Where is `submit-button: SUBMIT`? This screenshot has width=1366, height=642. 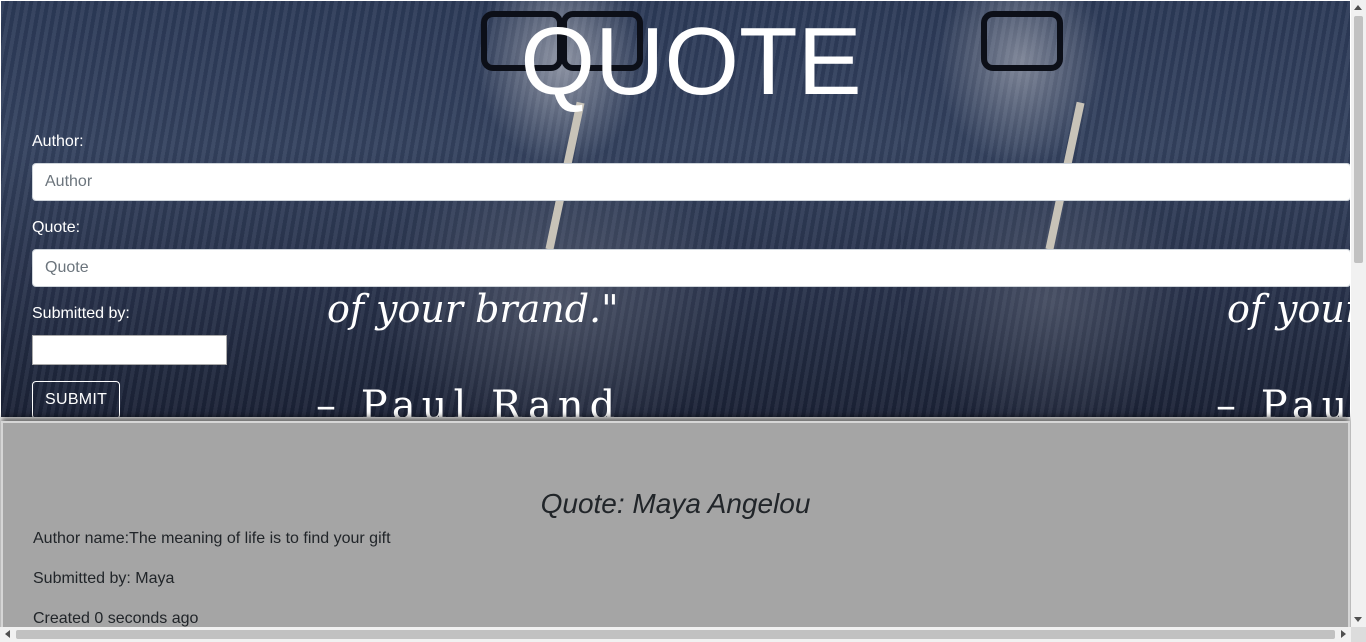 submit-button: SUBMIT is located at coordinates (76, 399).